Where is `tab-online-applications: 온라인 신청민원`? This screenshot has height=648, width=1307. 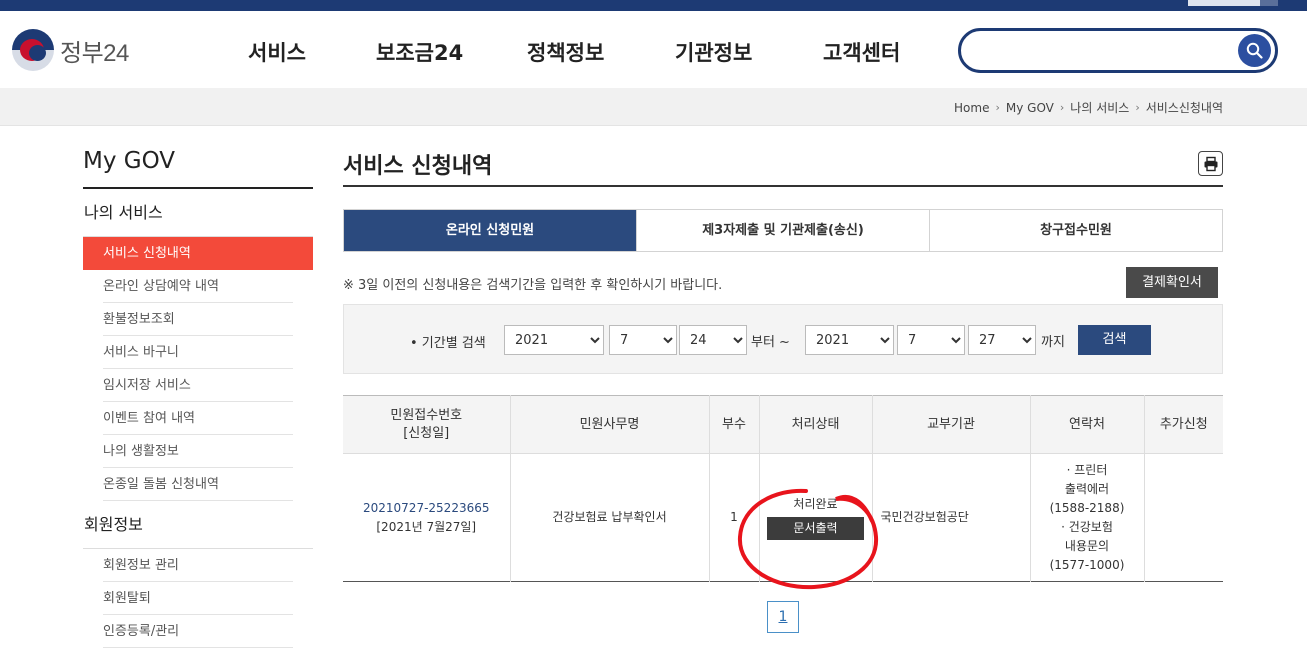
tab-online-applications: 온라인 신청민원 is located at coordinates (490, 230).